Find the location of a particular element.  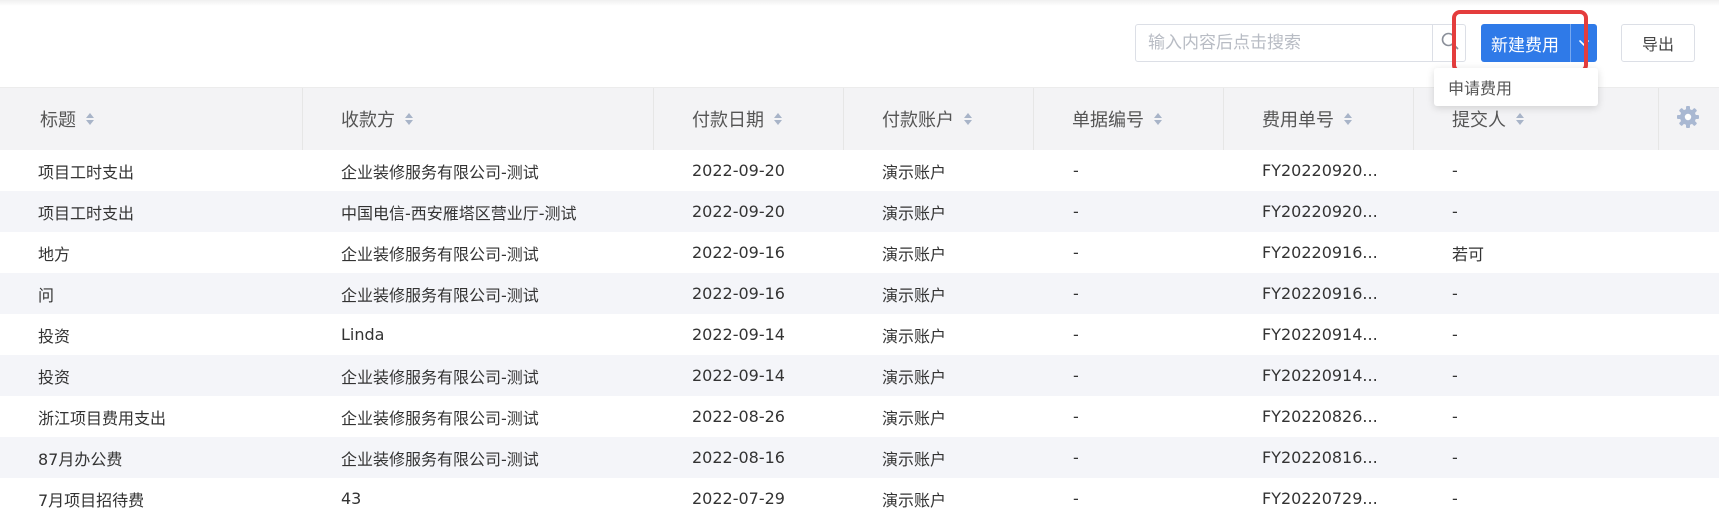

column-header-payment-date: 付款日期 is located at coordinates (737, 119).